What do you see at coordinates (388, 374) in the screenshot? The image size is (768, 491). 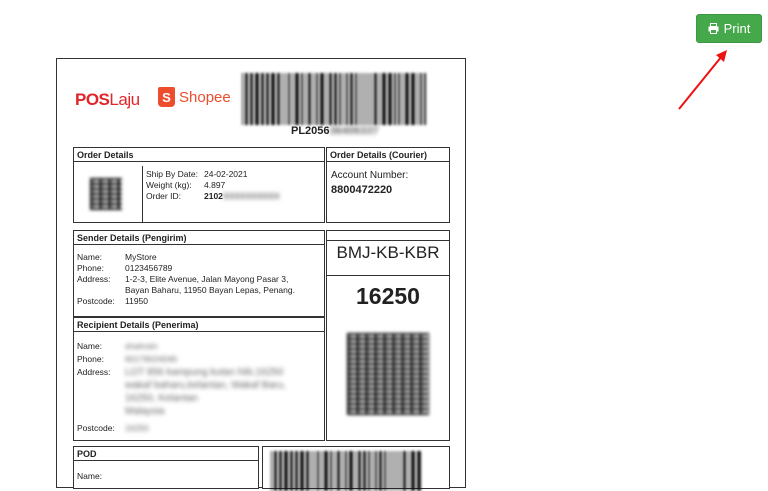 I see `routing-qr-code` at bounding box center [388, 374].